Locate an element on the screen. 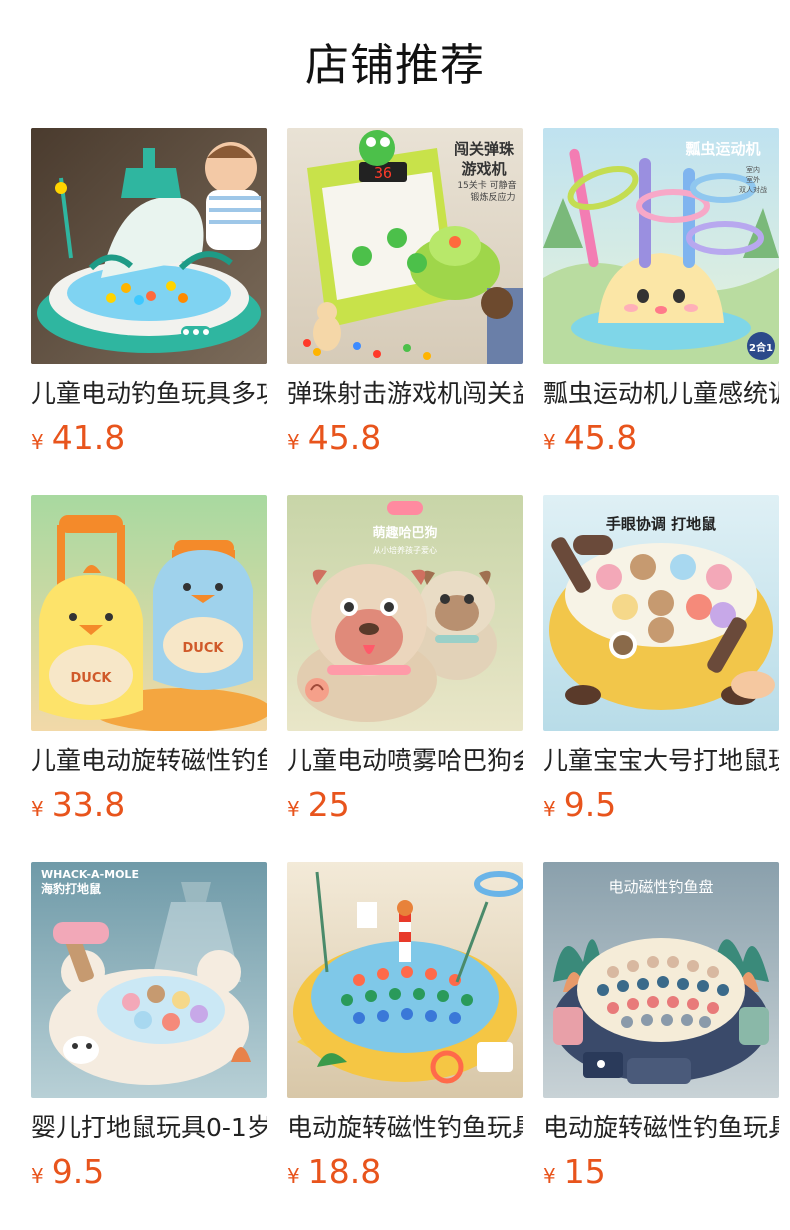 Image resolution: width=790 pixels, height=1230 pixels. badge-text: 2合1 is located at coordinates (761, 347).